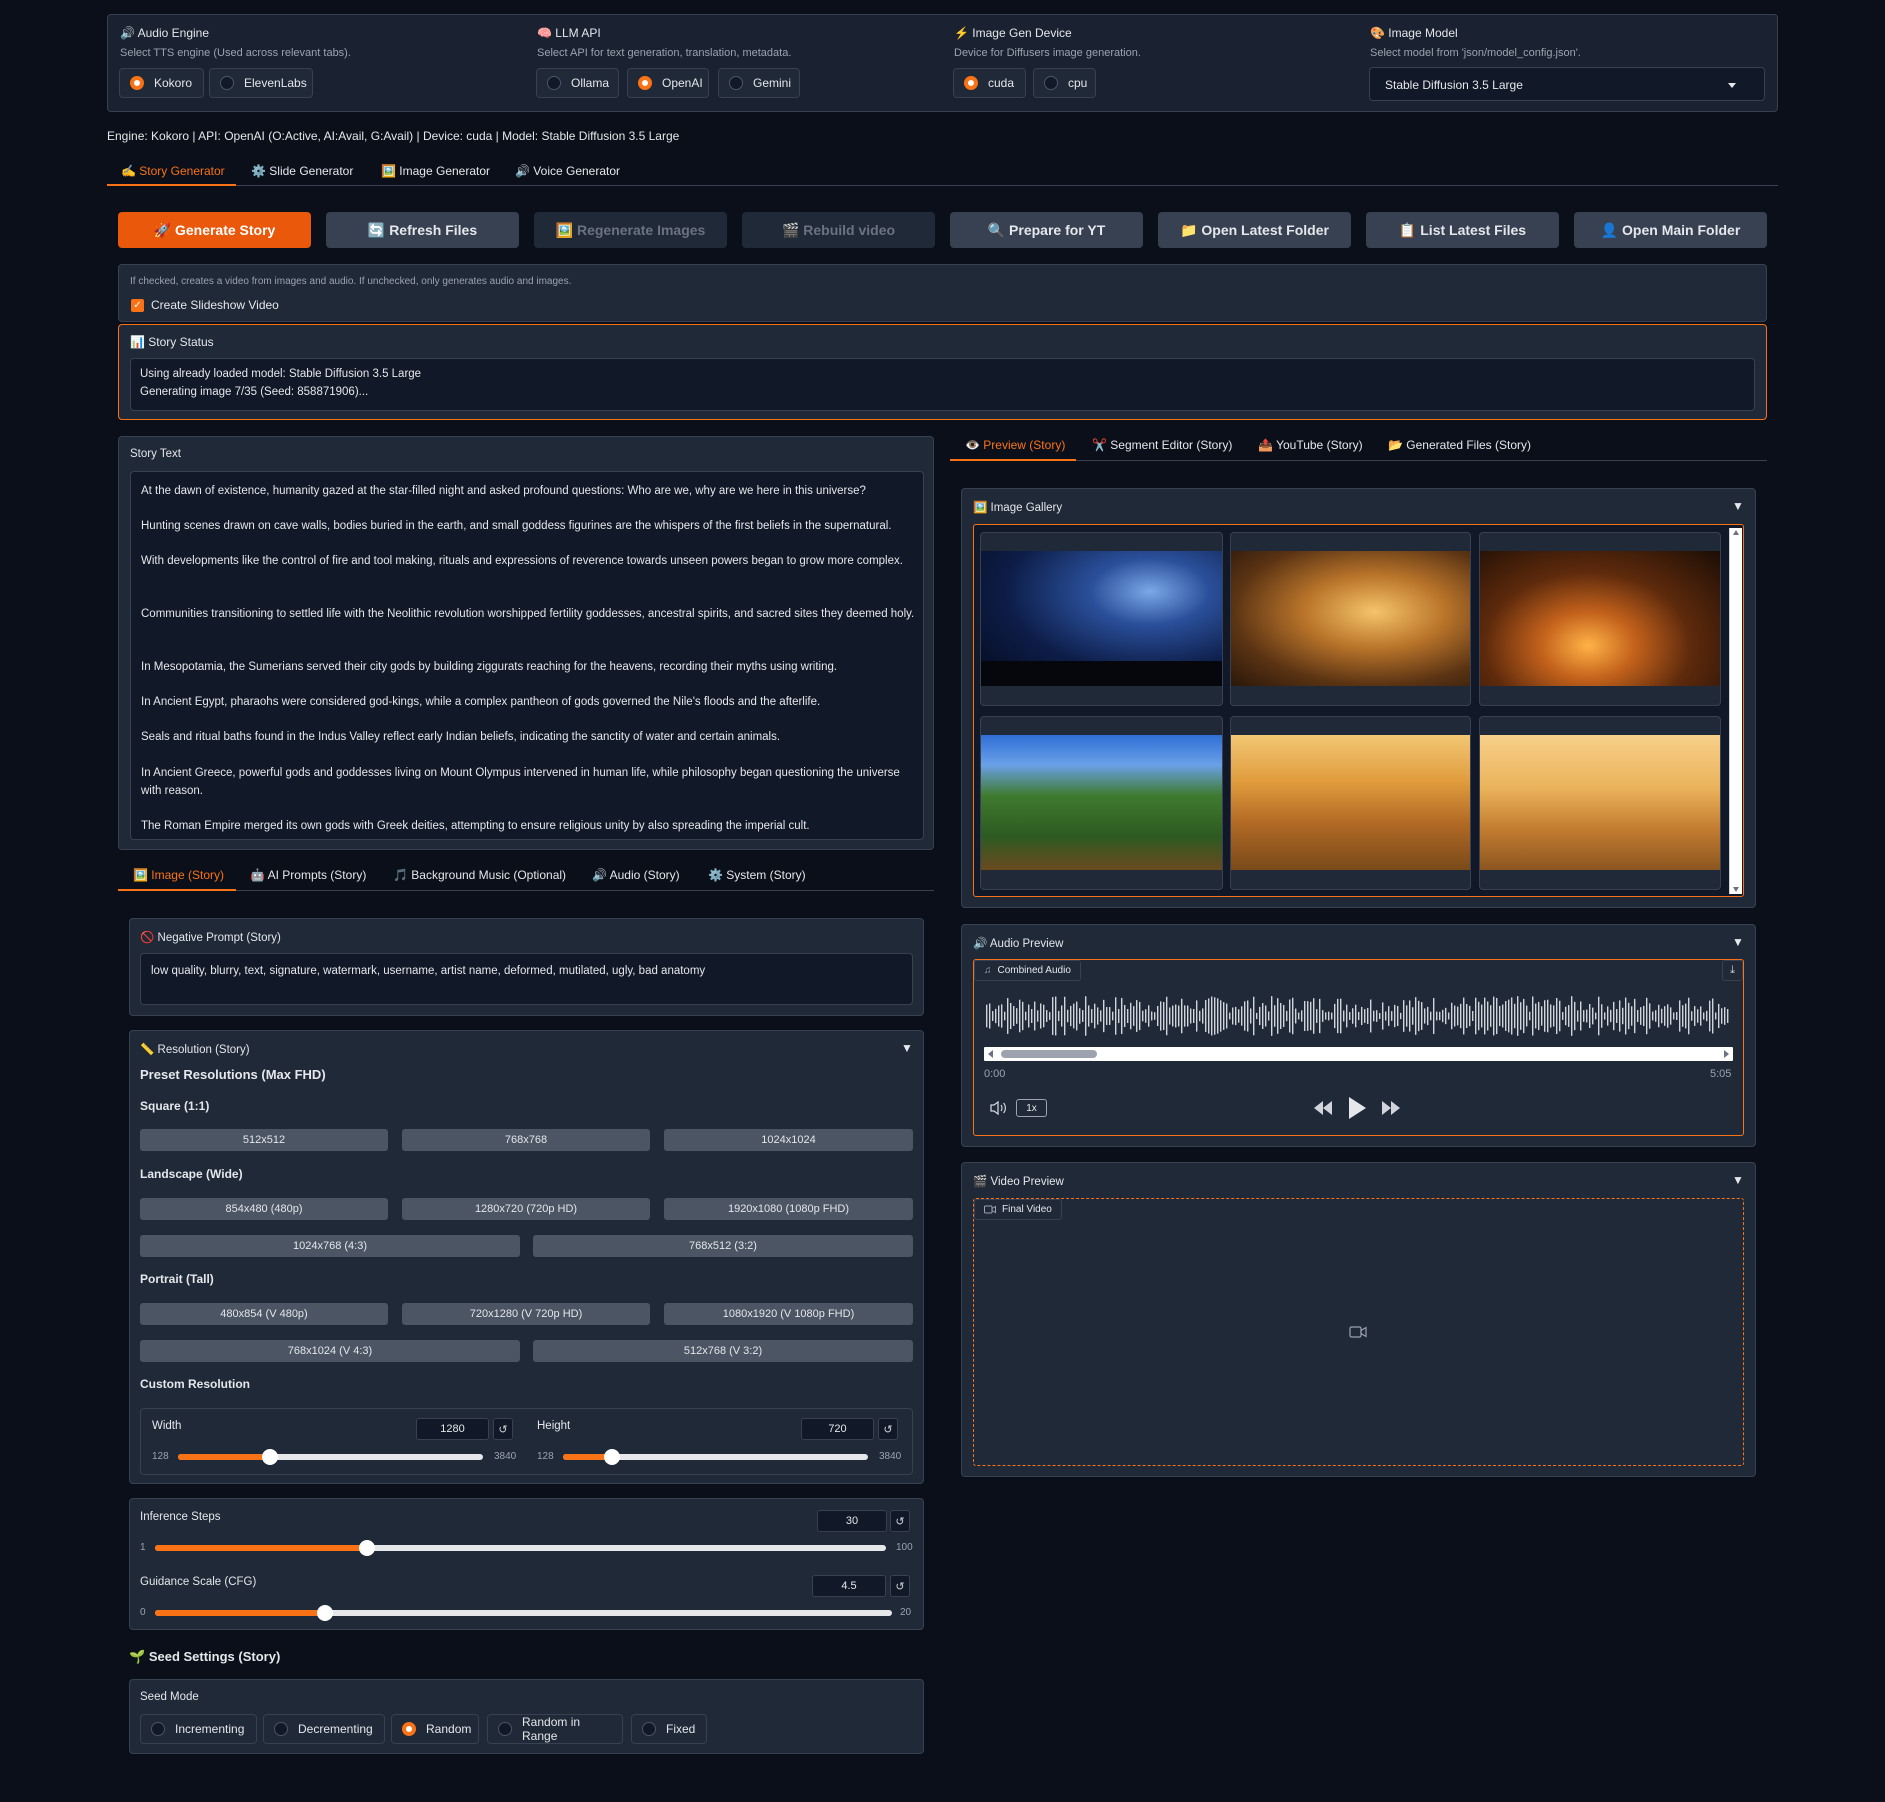 The width and height of the screenshot is (1885, 1802). What do you see at coordinates (452, 1429) in the screenshot?
I see `width-input: 1280` at bounding box center [452, 1429].